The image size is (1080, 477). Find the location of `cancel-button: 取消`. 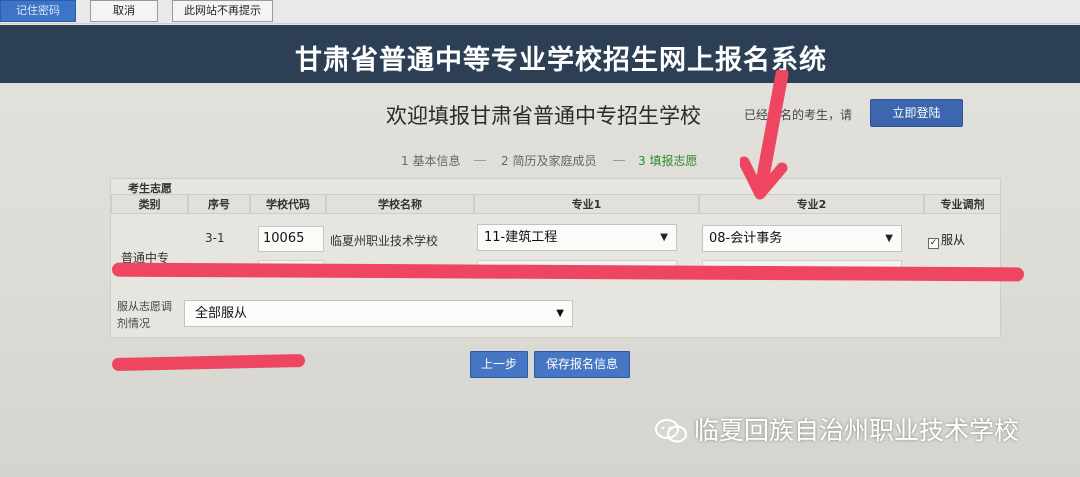

cancel-button: 取消 is located at coordinates (124, 11).